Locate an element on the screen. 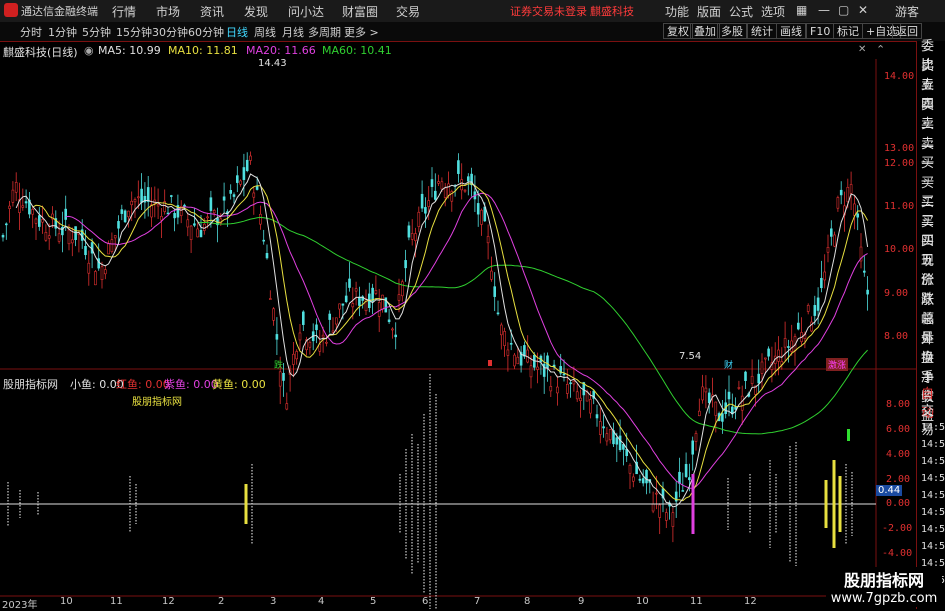  back-button: 返回 is located at coordinates (907, 31).